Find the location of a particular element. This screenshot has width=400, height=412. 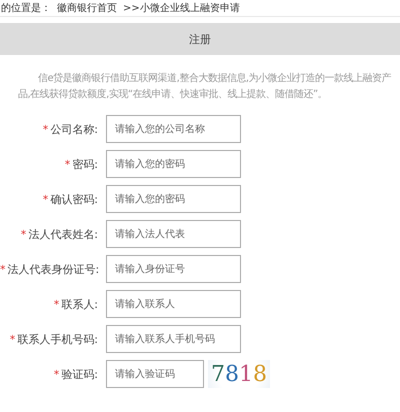

captcha-image: 7818 is located at coordinates (239, 374).